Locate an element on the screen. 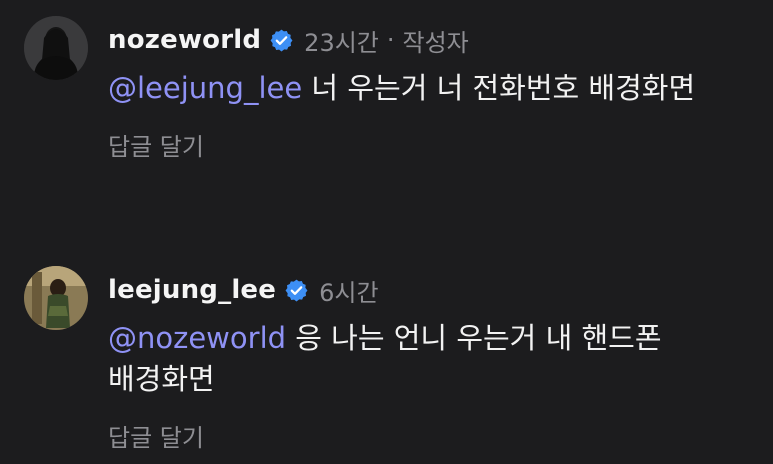 The width and height of the screenshot is (773, 464). timestamp: 23시간 is located at coordinates (341, 42).